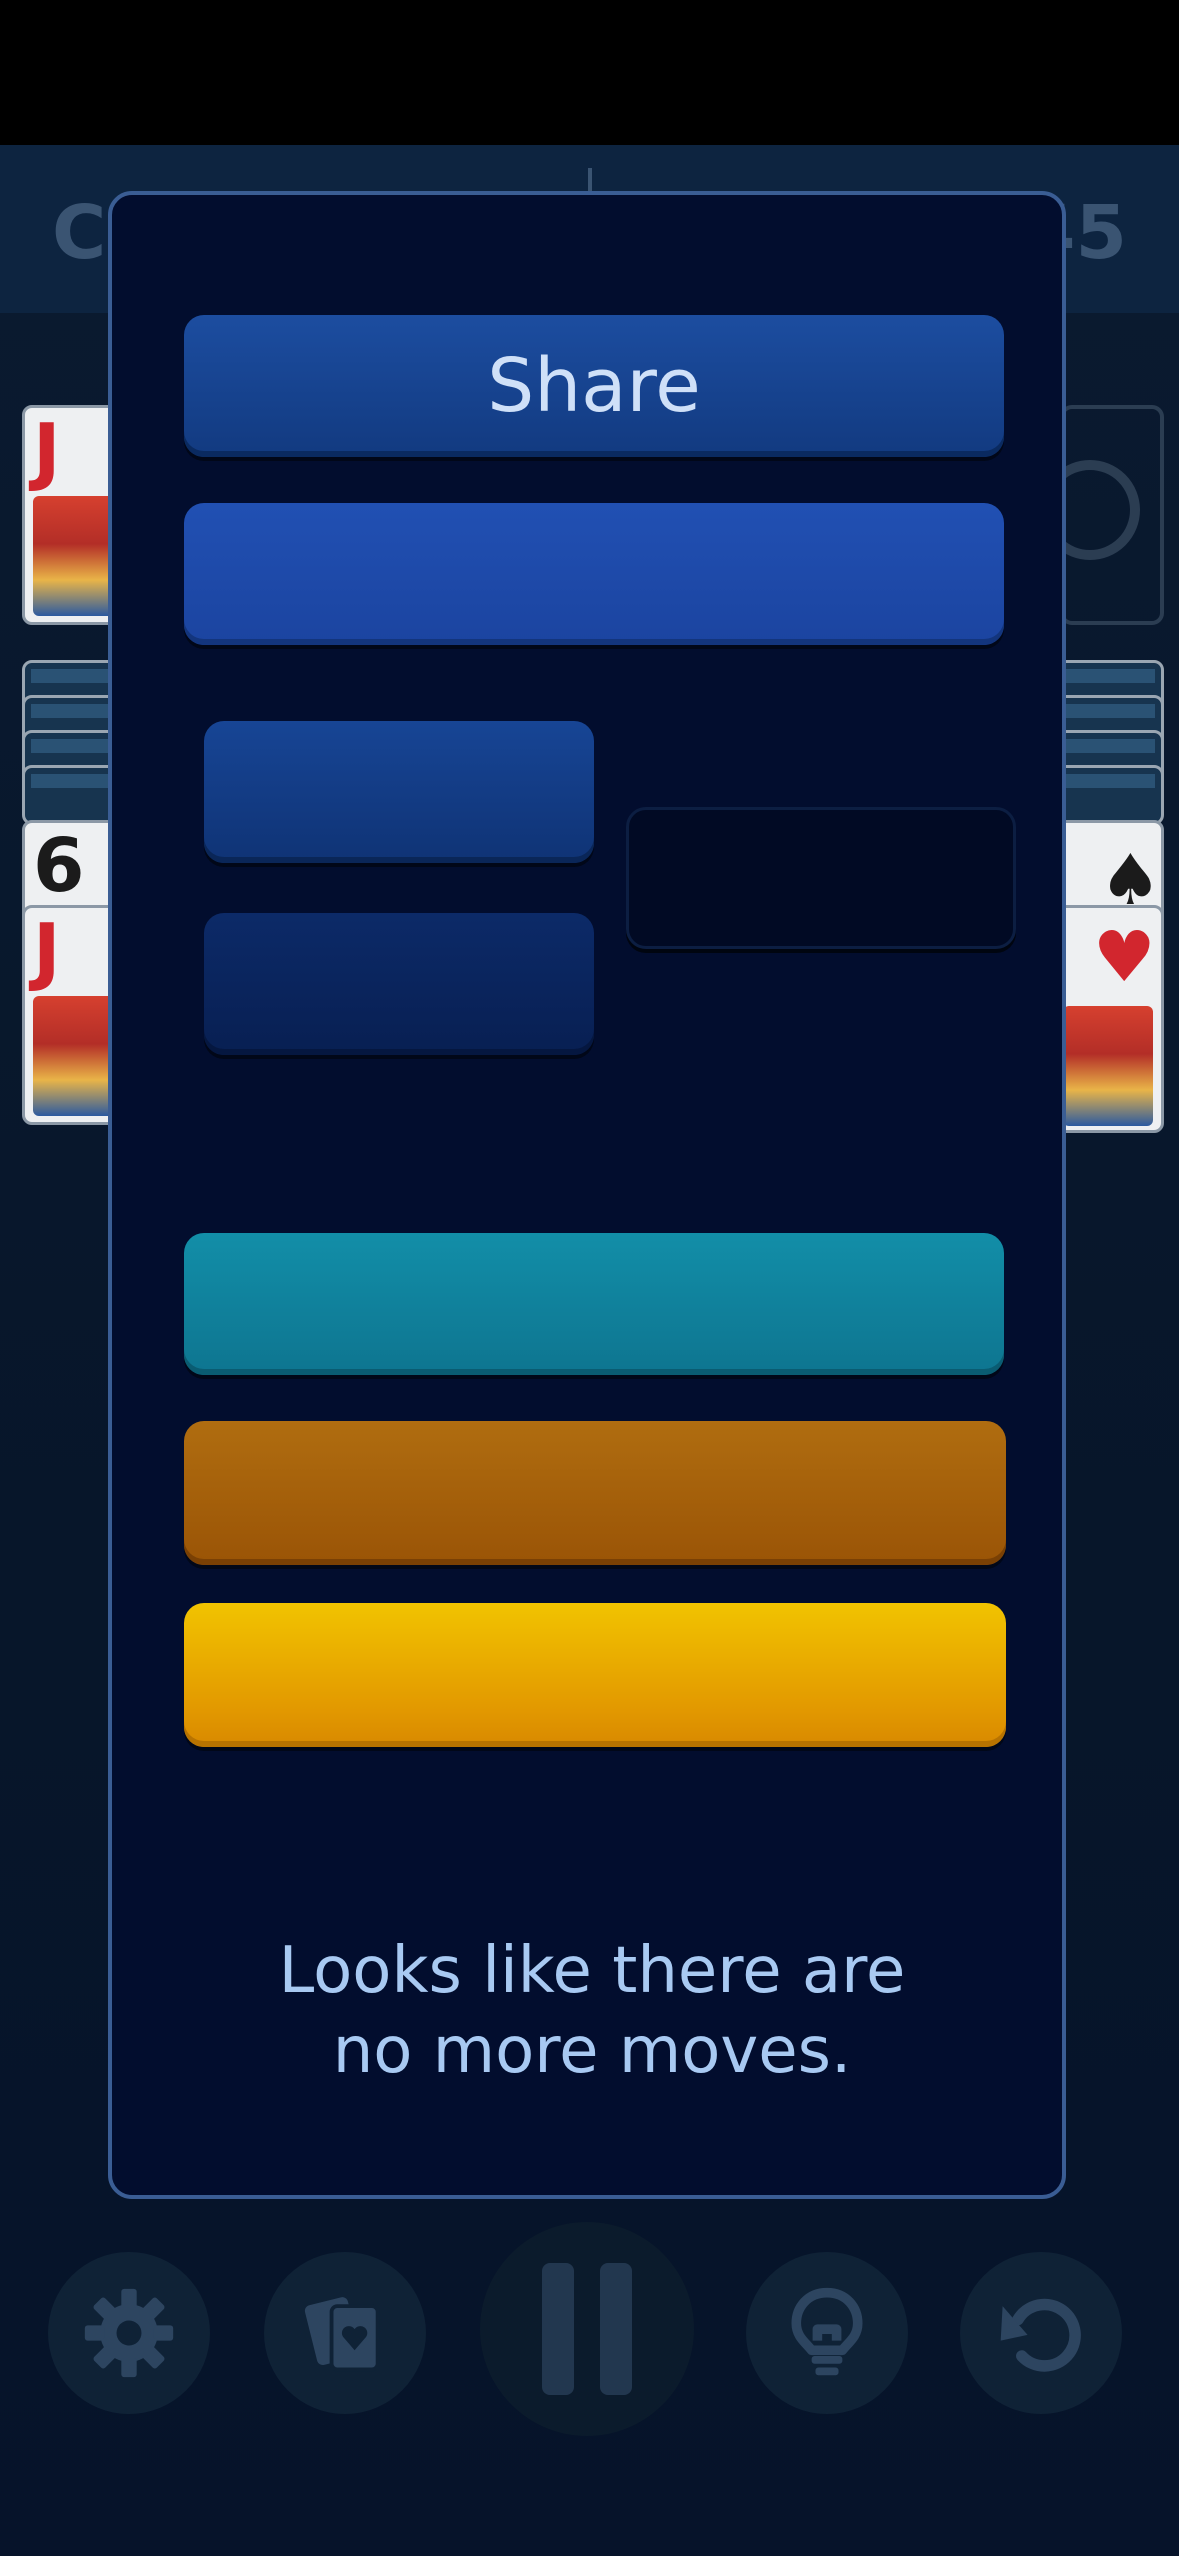 The width and height of the screenshot is (1179, 2556). What do you see at coordinates (595, 1493) in the screenshot?
I see `orange-button` at bounding box center [595, 1493].